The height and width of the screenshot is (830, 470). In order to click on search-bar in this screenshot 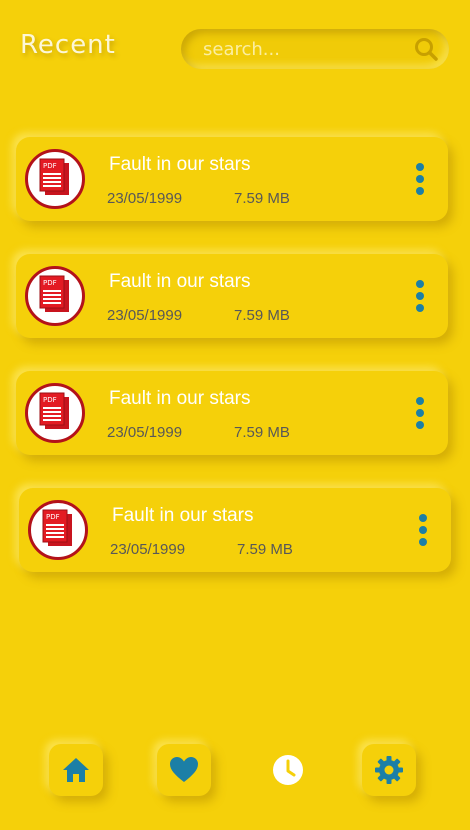, I will do `click(315, 49)`.